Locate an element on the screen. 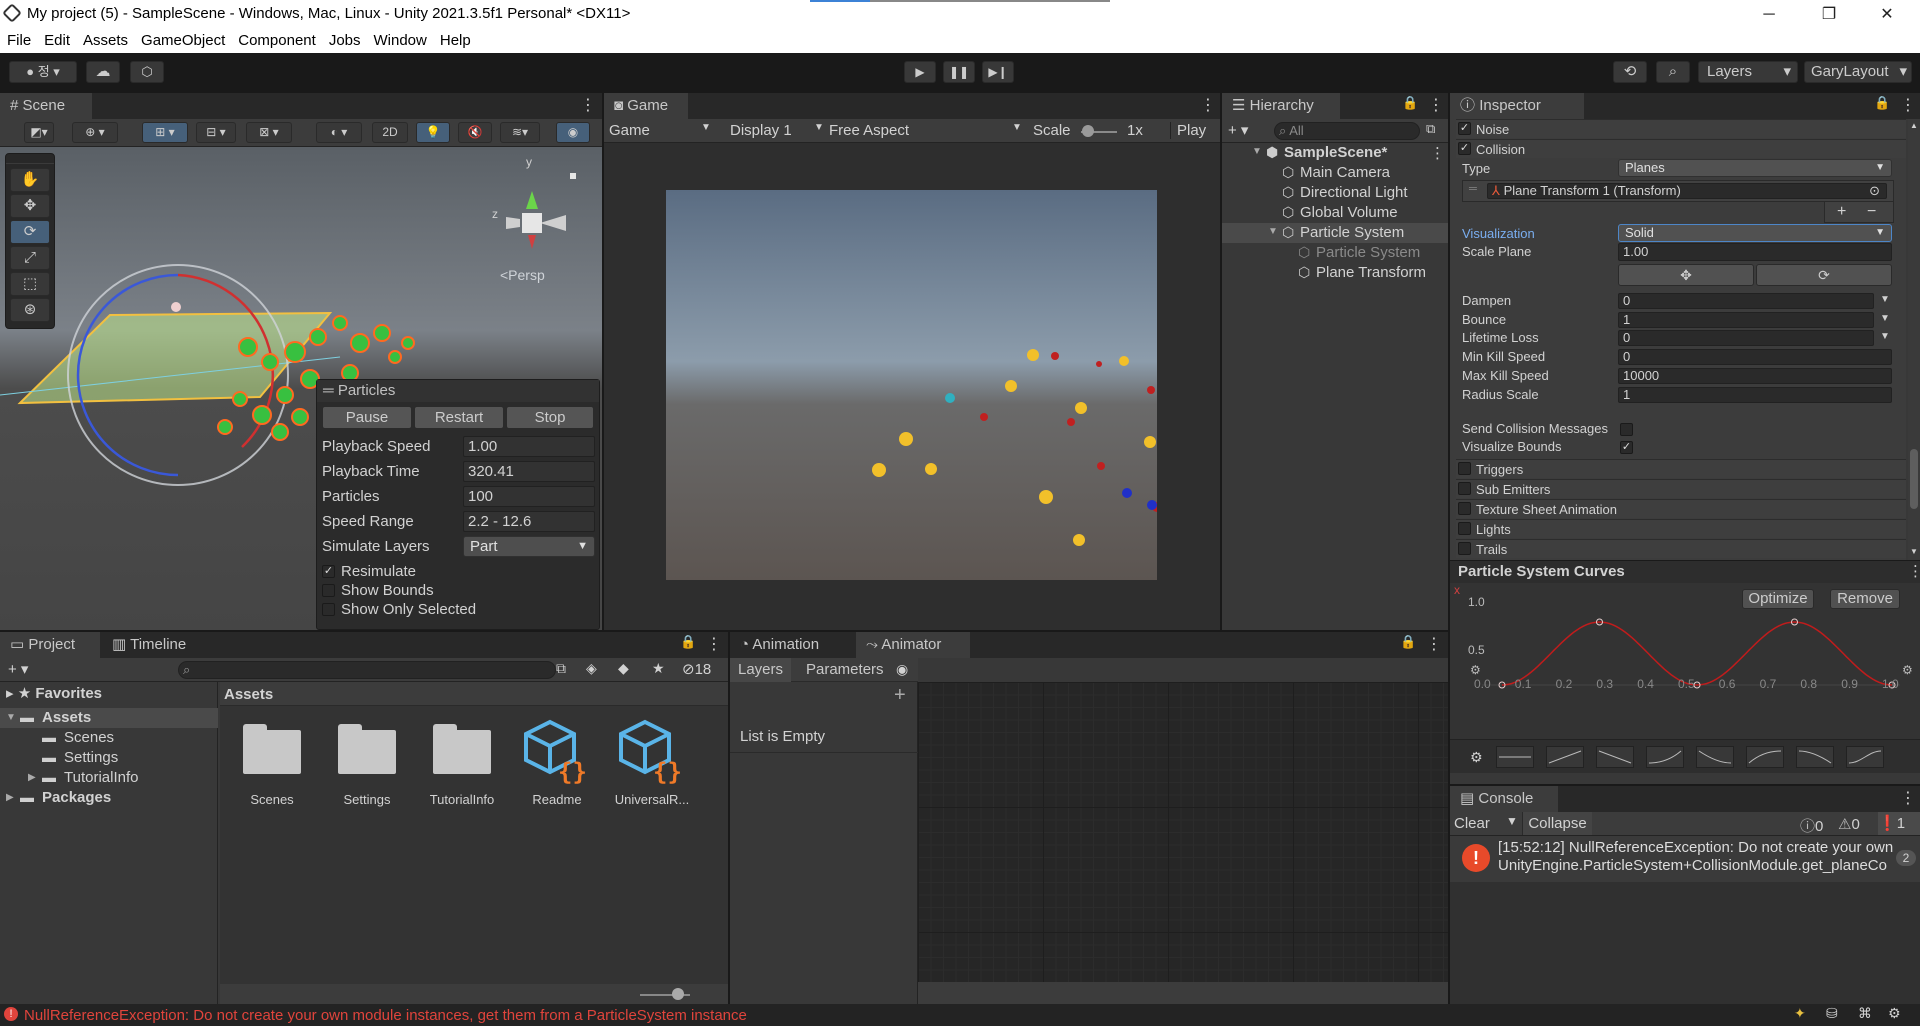 The height and width of the screenshot is (1026, 1920). add-layer-icon: + is located at coordinates (900, 695).